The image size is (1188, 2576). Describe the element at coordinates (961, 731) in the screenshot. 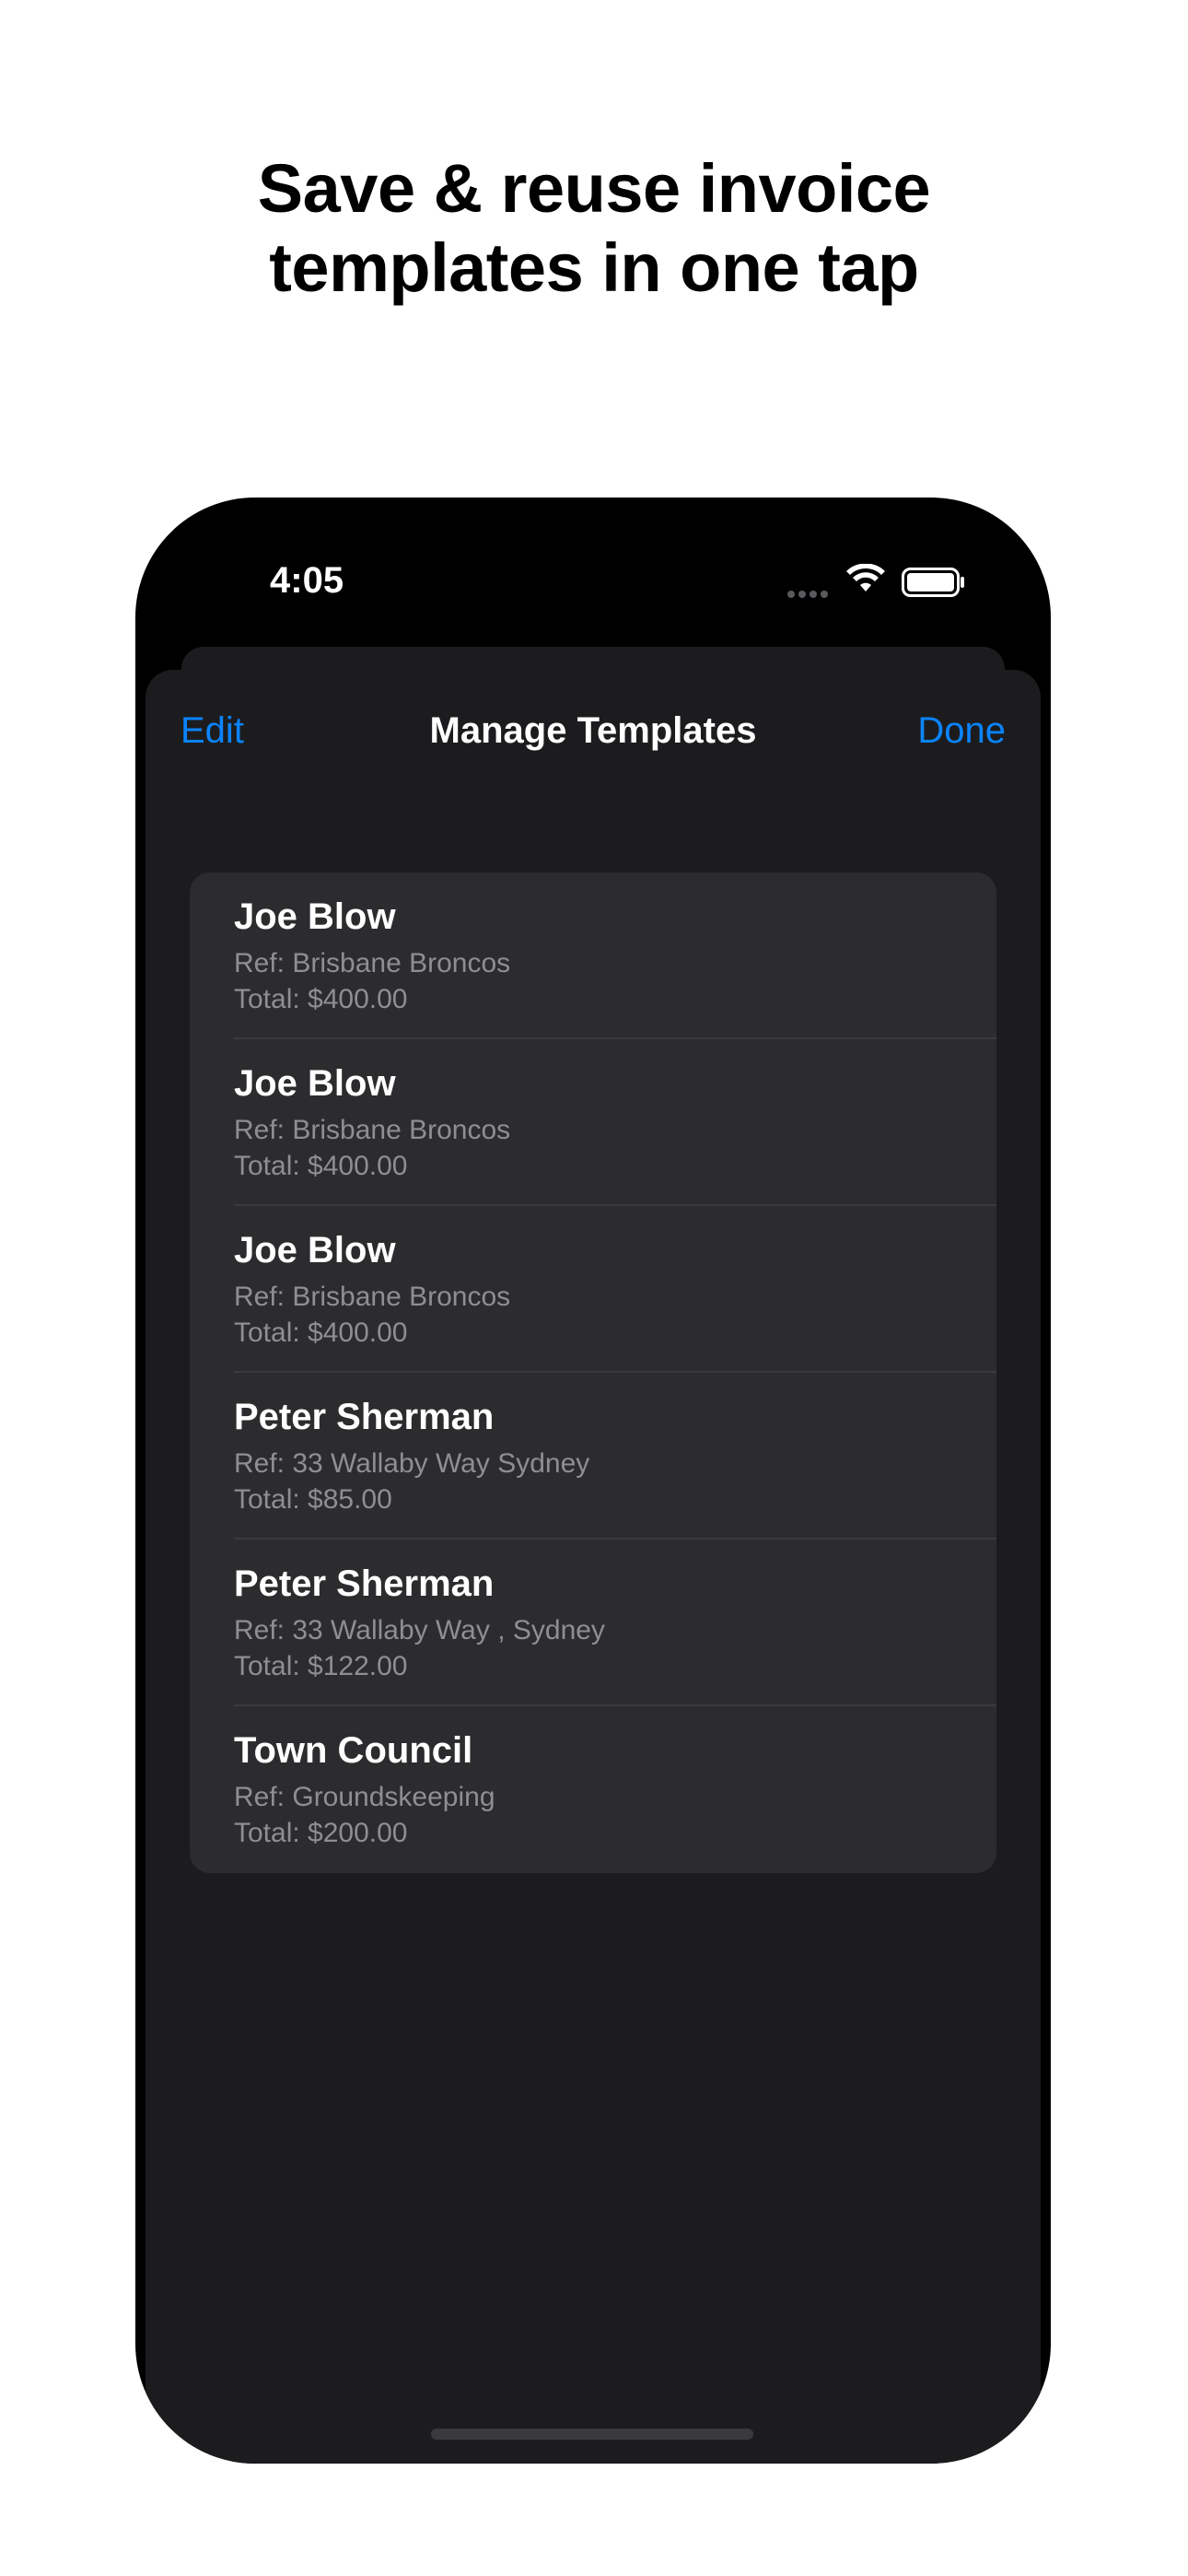

I see `done-button: Done` at that location.